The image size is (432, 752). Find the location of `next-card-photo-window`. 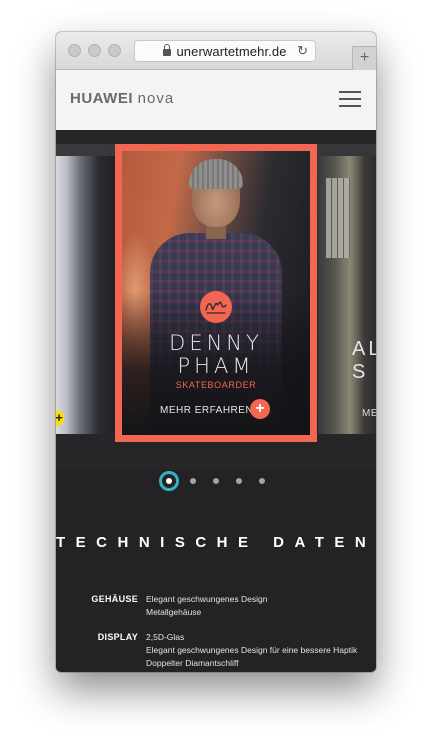

next-card-photo-window is located at coordinates (338, 218).